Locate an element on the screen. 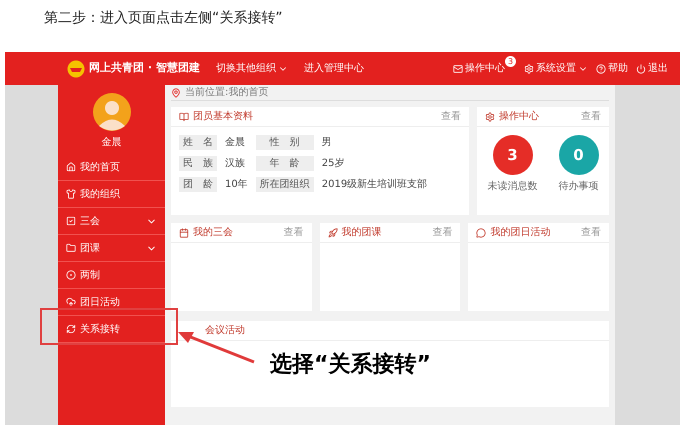  power-icon is located at coordinates (641, 69).